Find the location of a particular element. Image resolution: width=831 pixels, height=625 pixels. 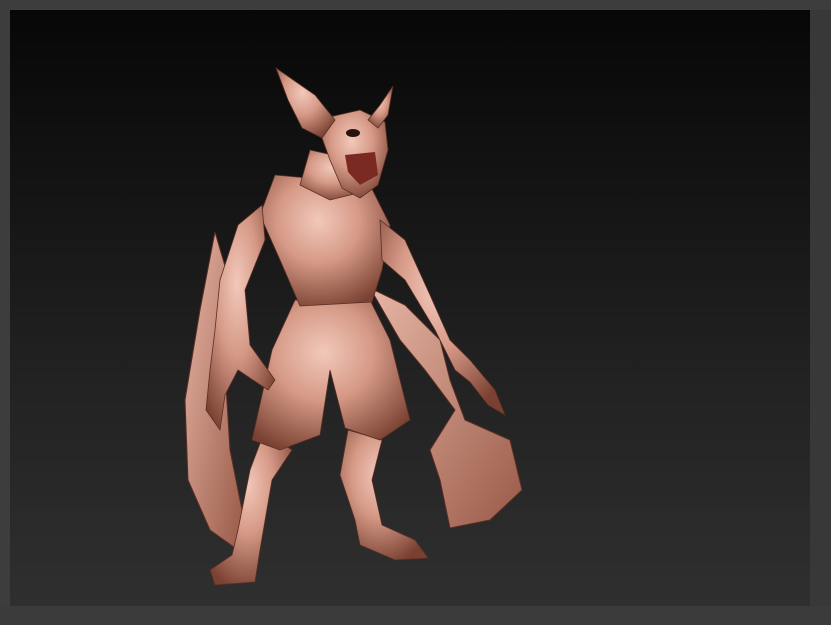

eye is located at coordinates (353, 133).